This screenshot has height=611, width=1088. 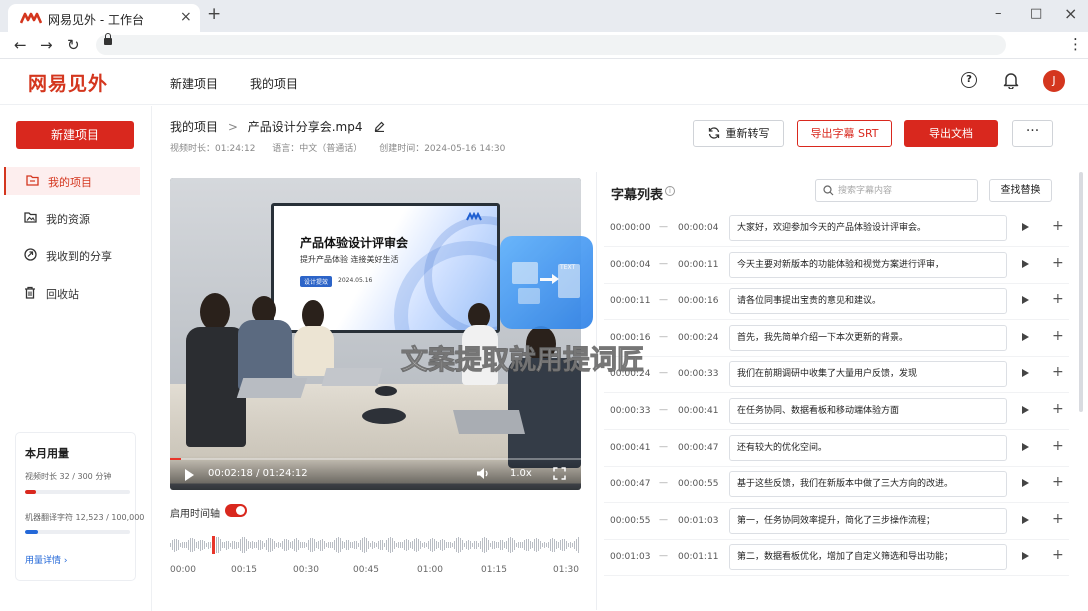 I want to click on subtitle-end-time: 00:00:55, so click(x=698, y=484).